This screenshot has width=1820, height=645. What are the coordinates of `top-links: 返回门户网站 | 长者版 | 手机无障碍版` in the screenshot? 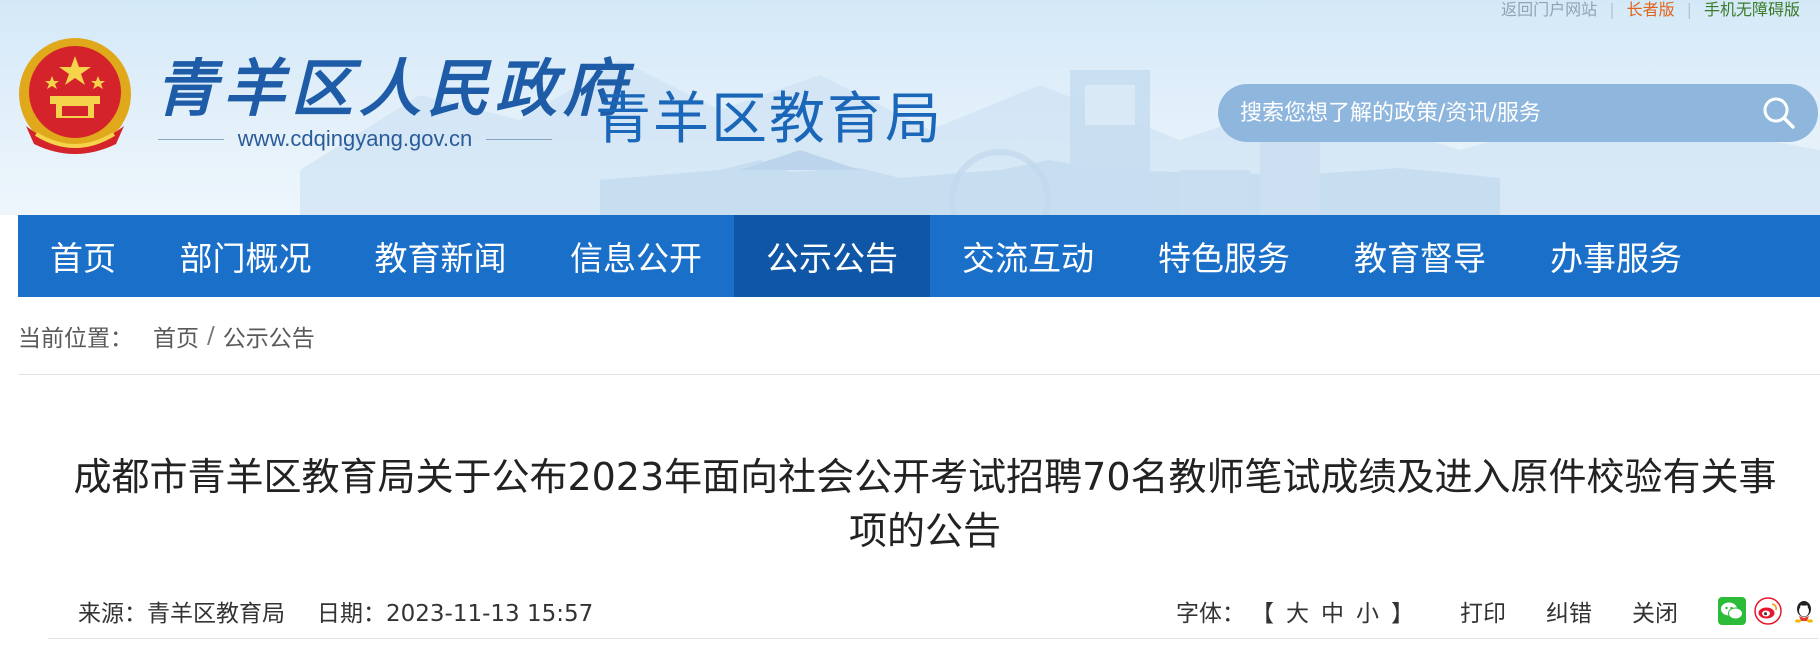 It's located at (1650, 10).